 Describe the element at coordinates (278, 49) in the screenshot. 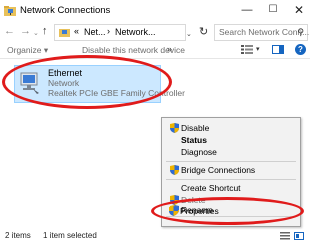

I see `preview-pane-icon` at that location.